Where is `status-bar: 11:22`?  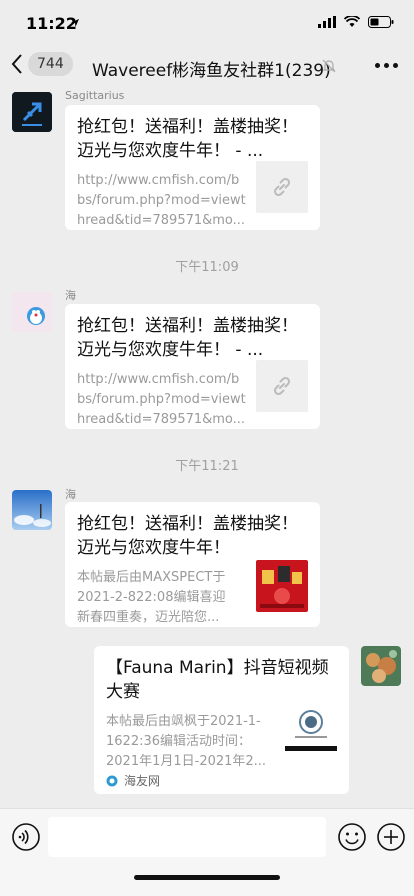 status-bar: 11:22 is located at coordinates (207, 22).